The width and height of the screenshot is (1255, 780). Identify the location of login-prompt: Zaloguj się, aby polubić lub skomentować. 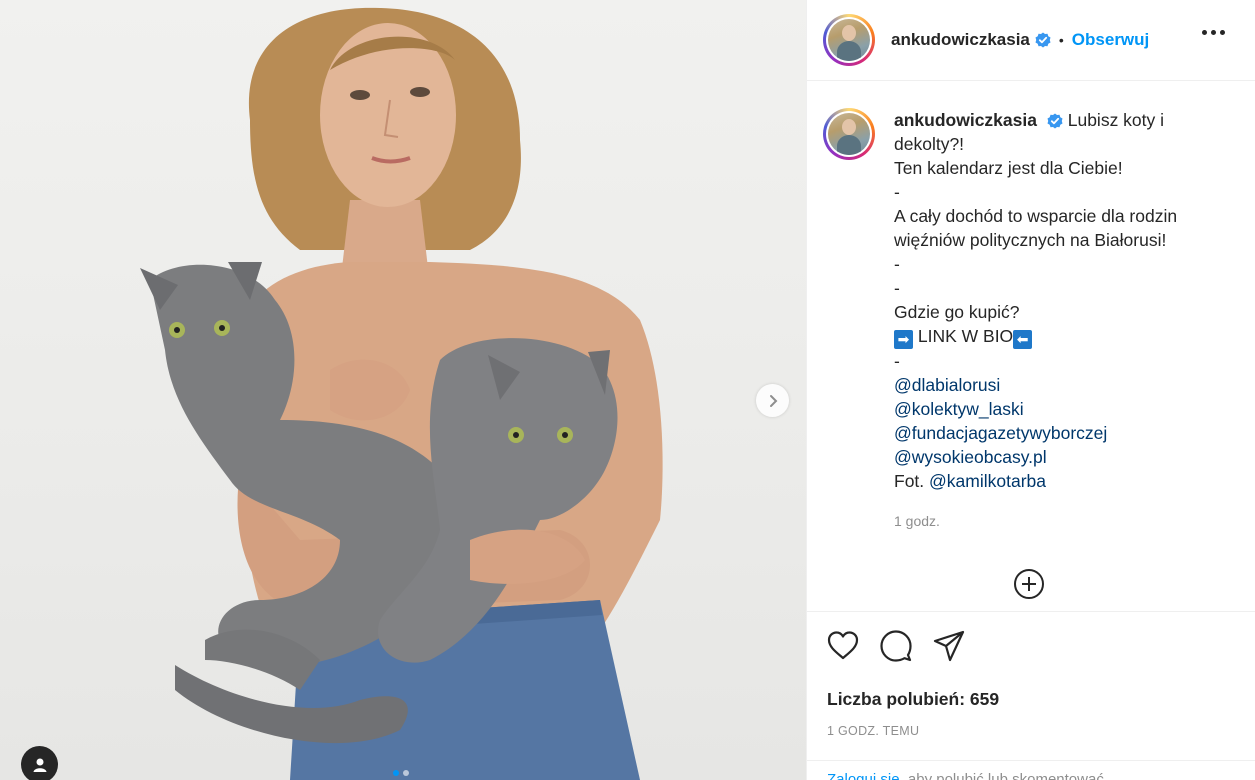
(1031, 770).